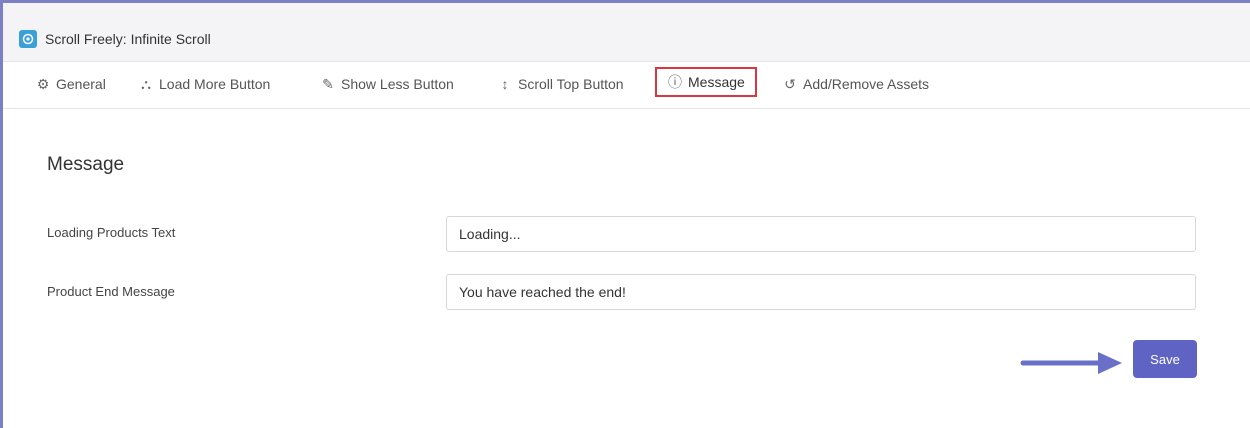 The width and height of the screenshot is (1250, 428). I want to click on tab-scroll-top-button: ↕ Scroll Top Button, so click(560, 84).